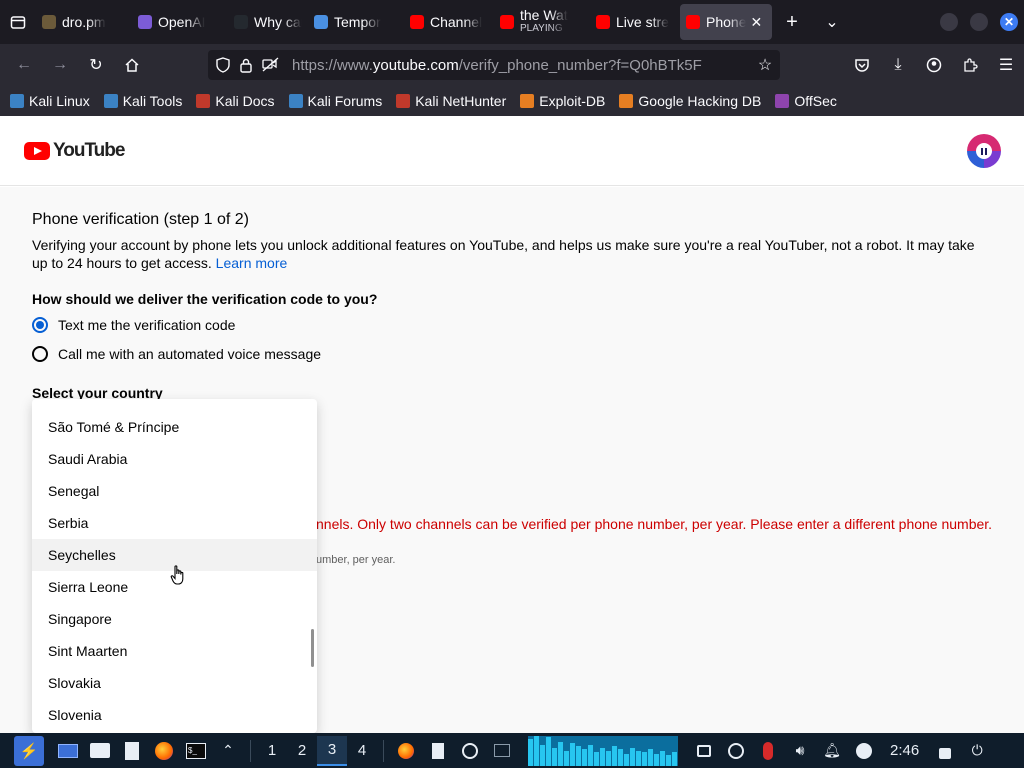 The image size is (1024, 768). I want to click on country-option: Singapore, so click(174, 619).